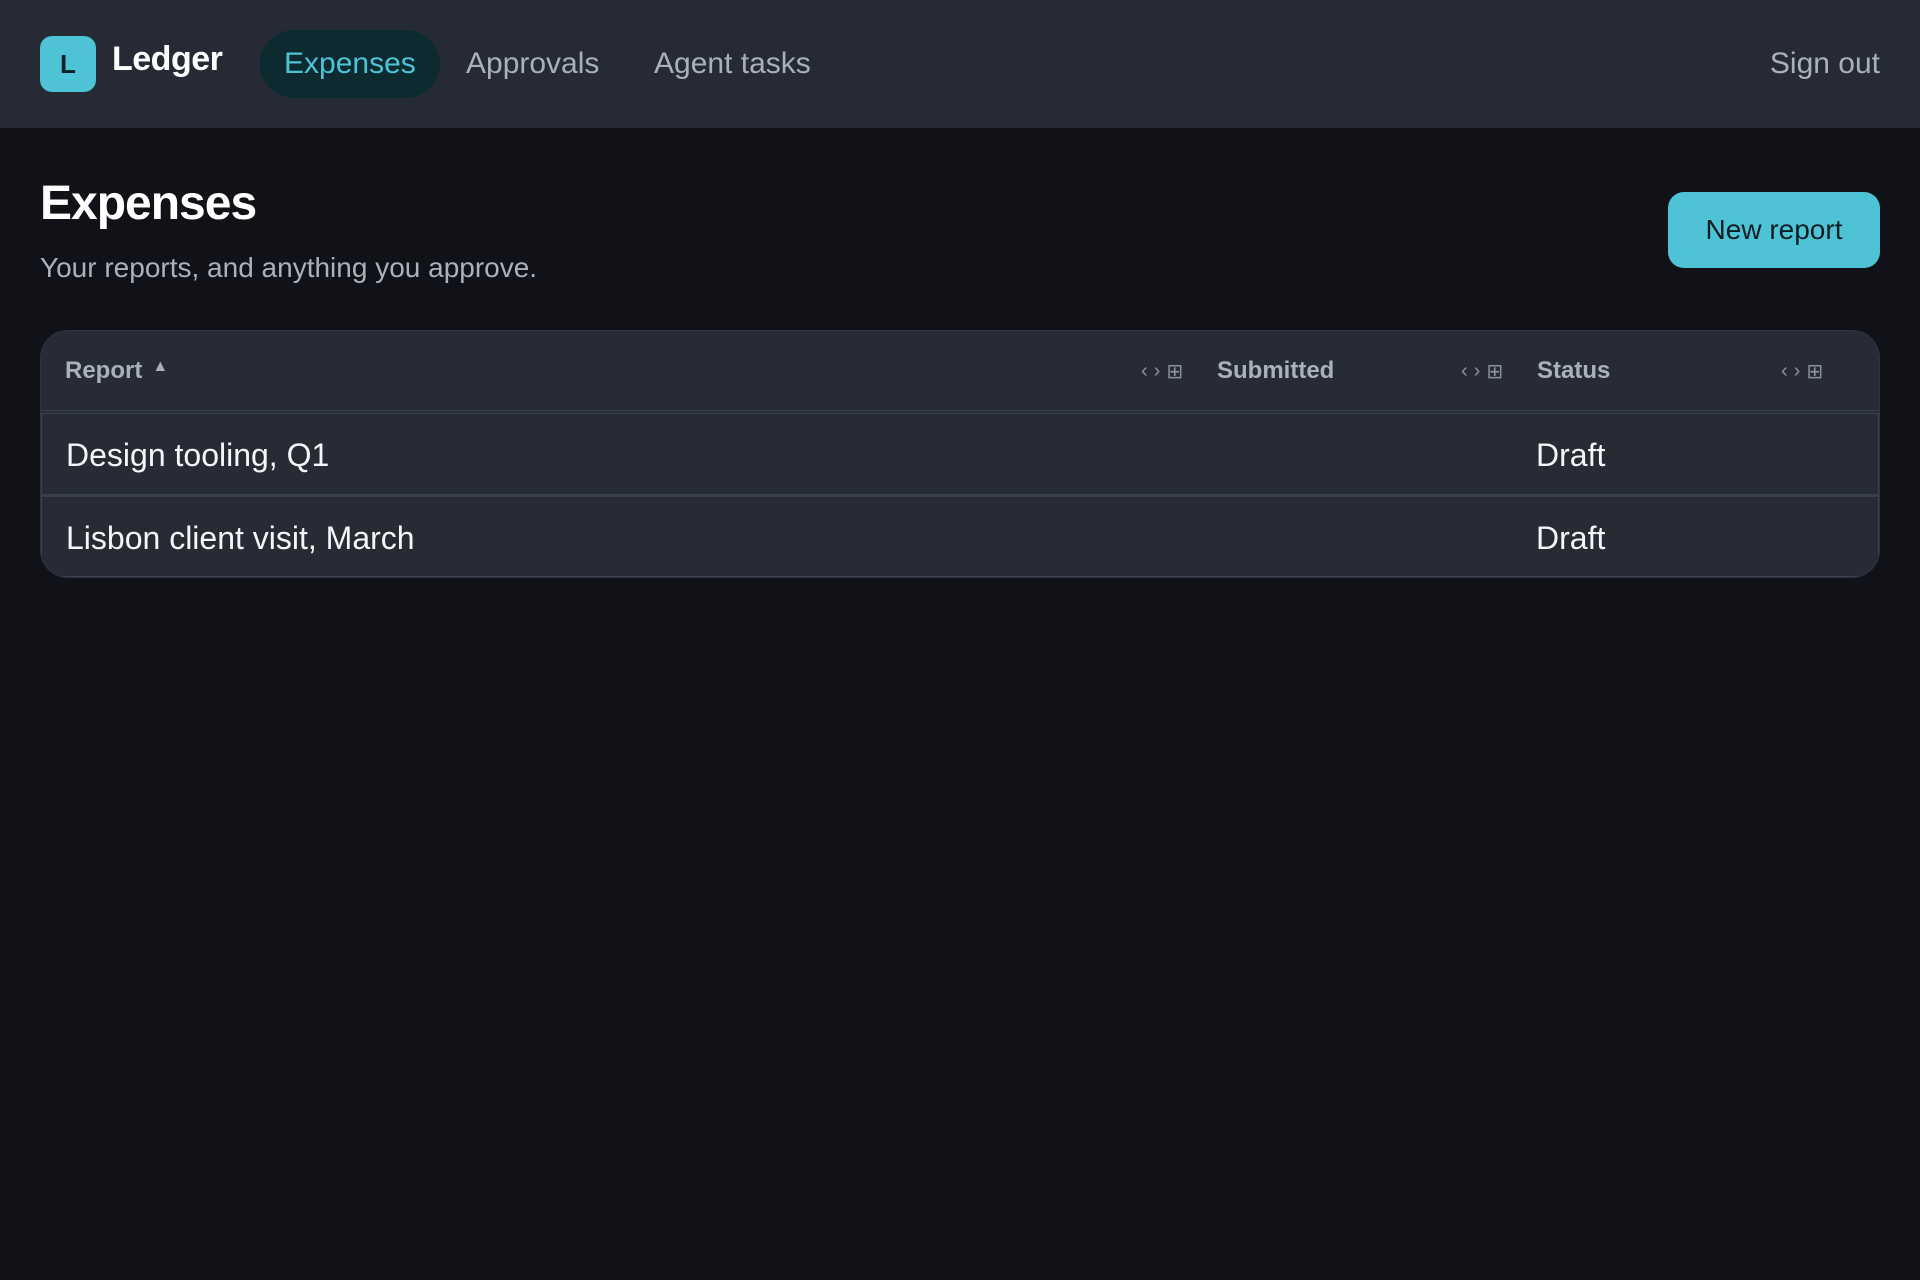  I want to click on brand-name: Ledger, so click(167, 59).